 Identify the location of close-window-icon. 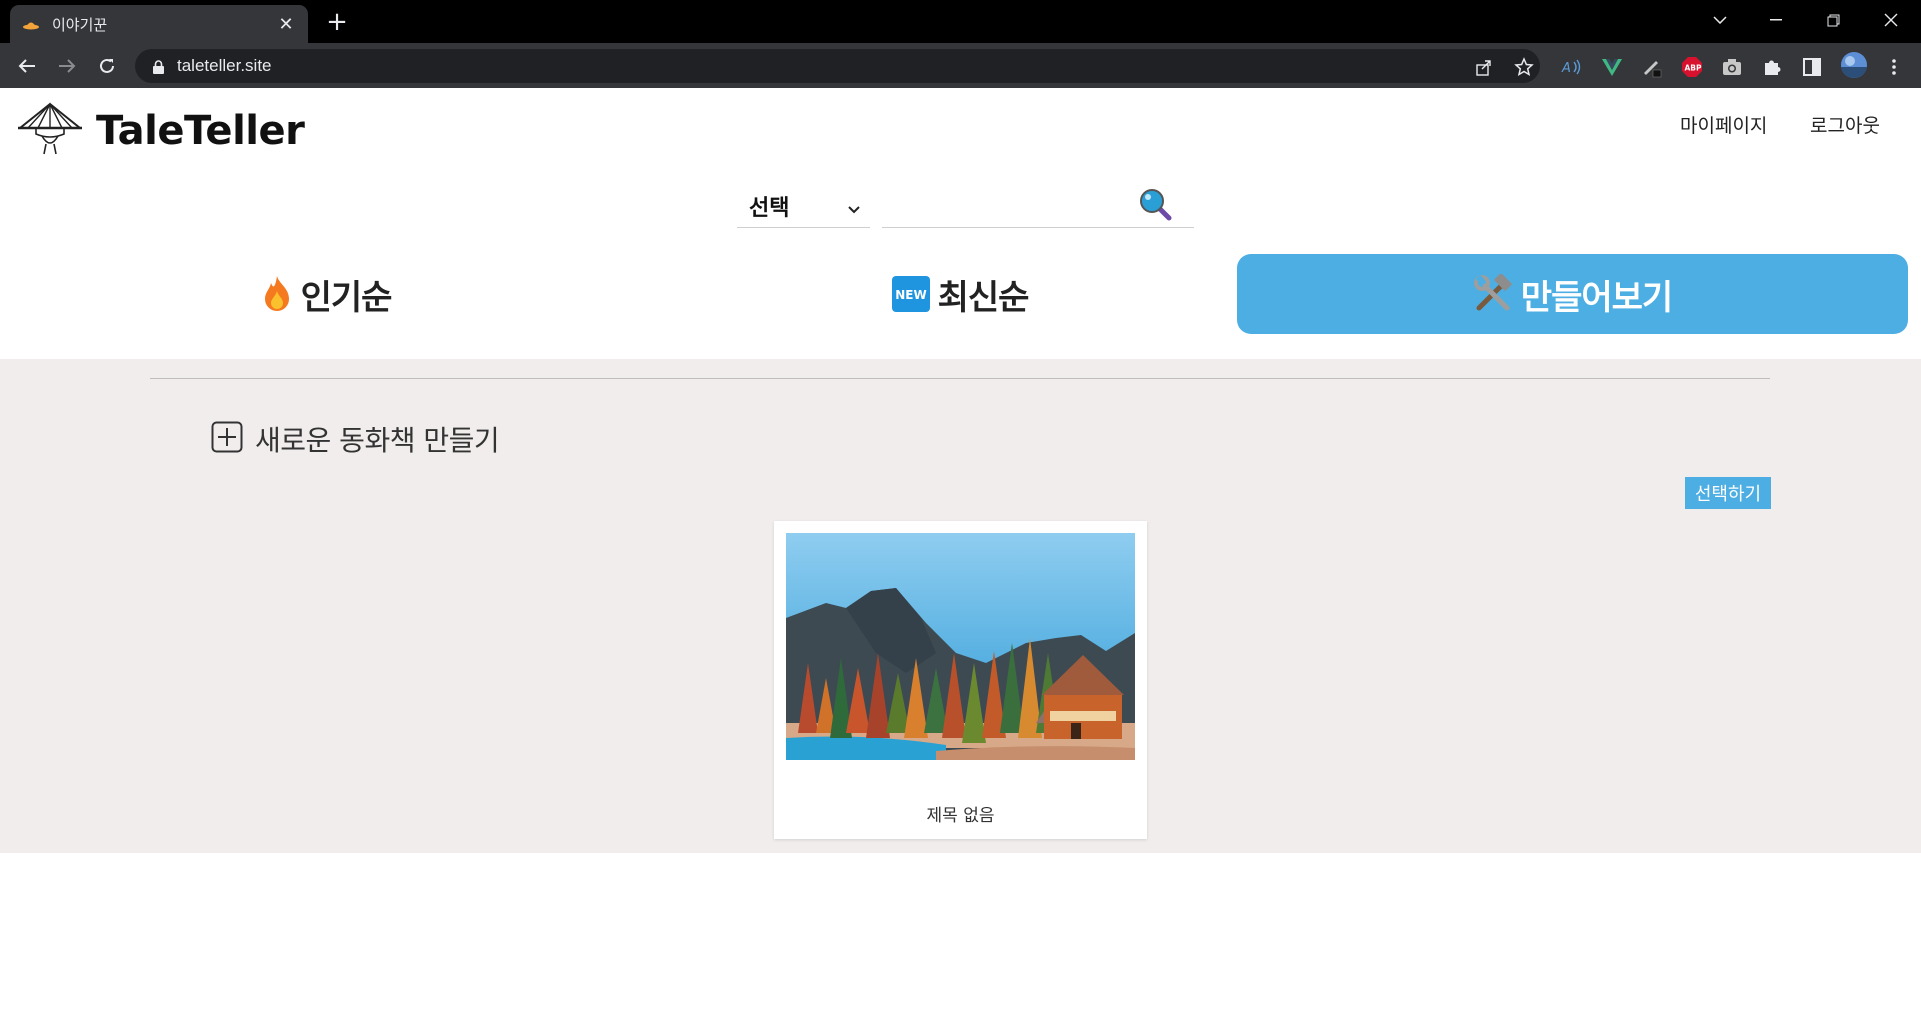
(1891, 20).